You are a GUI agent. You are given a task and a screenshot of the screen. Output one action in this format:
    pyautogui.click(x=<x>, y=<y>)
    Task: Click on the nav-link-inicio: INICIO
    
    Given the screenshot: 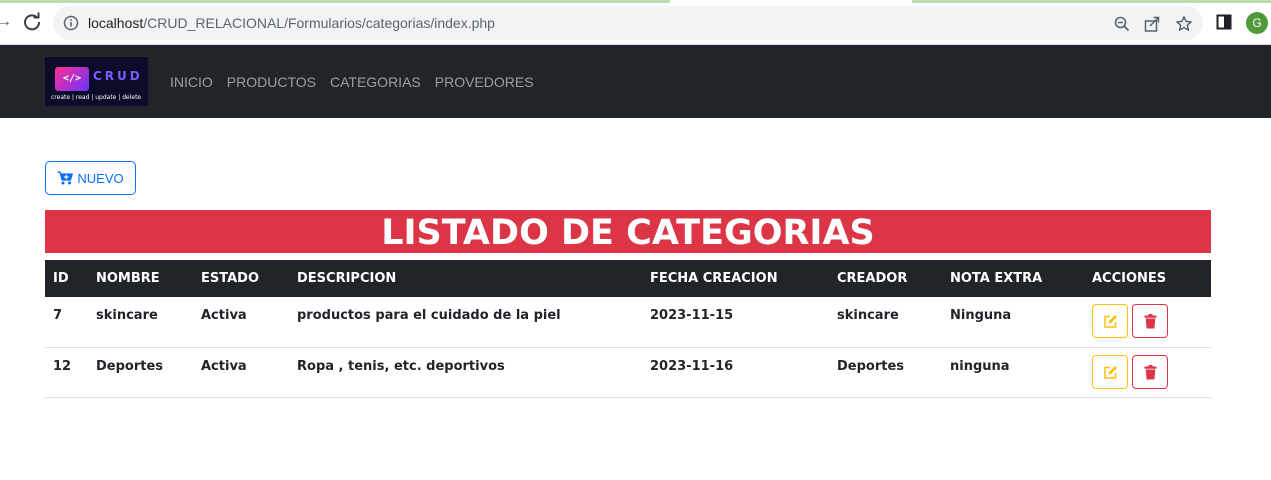 What is the action you would take?
    pyautogui.click(x=191, y=82)
    